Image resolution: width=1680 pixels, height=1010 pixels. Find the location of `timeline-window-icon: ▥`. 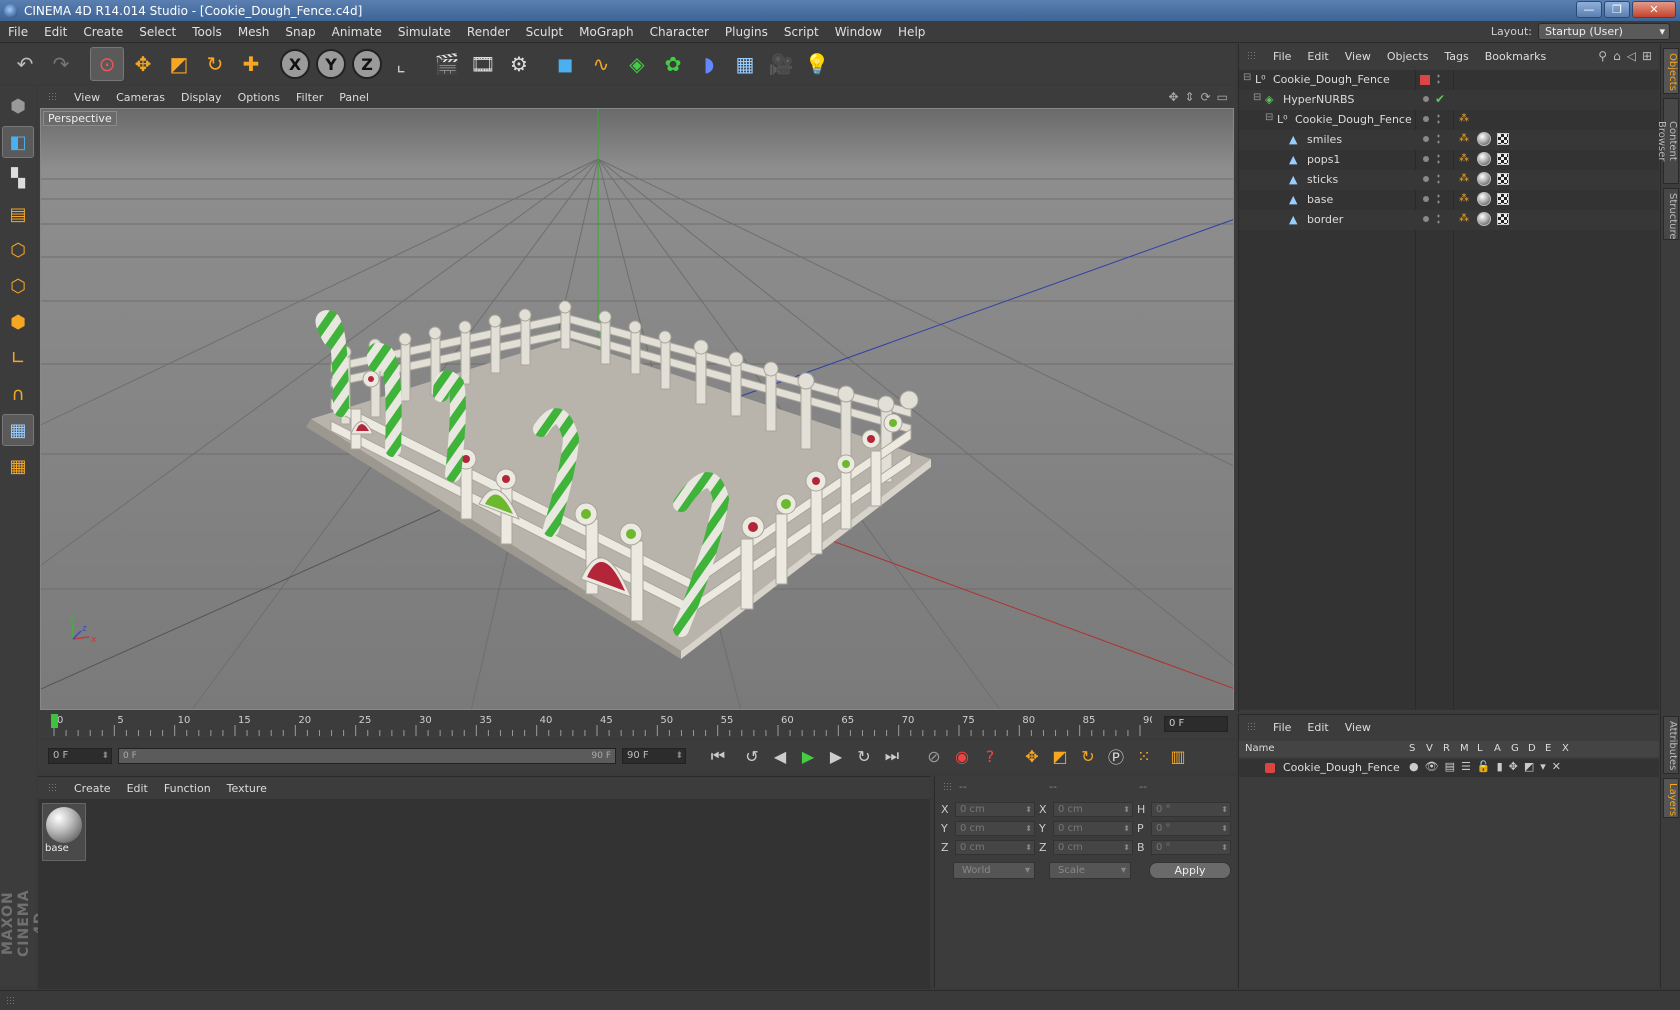

timeline-window-icon: ▥ is located at coordinates (1178, 756).